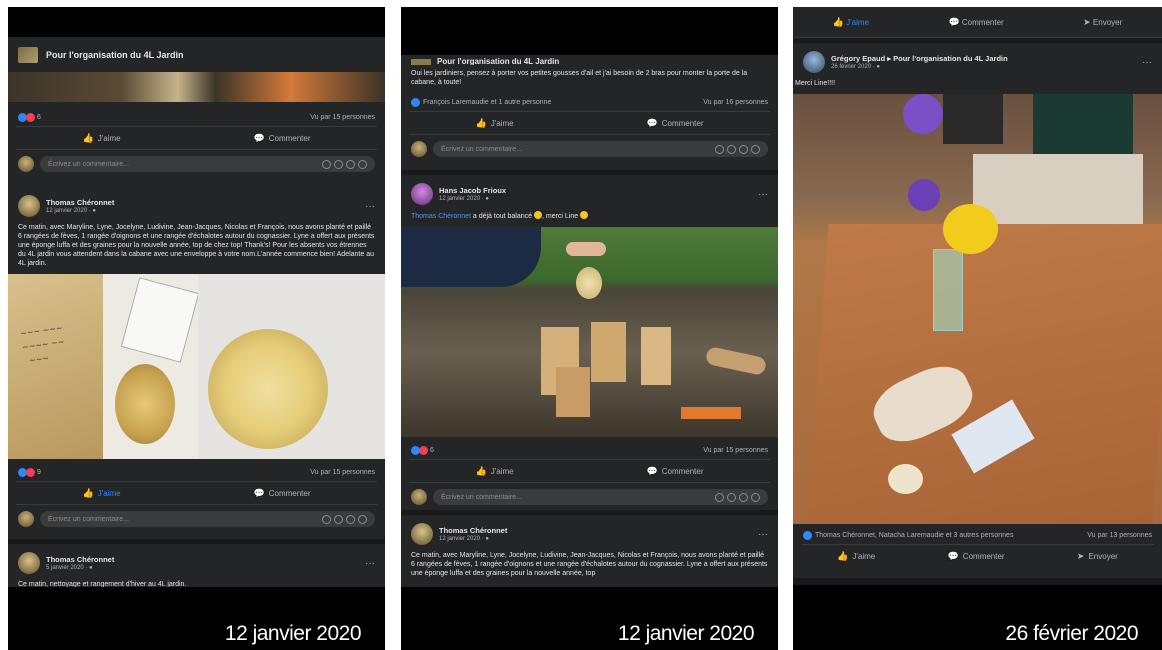 The image size is (1162, 650). I want to click on seen-by: Vu par 13 personnes, so click(1119, 535).